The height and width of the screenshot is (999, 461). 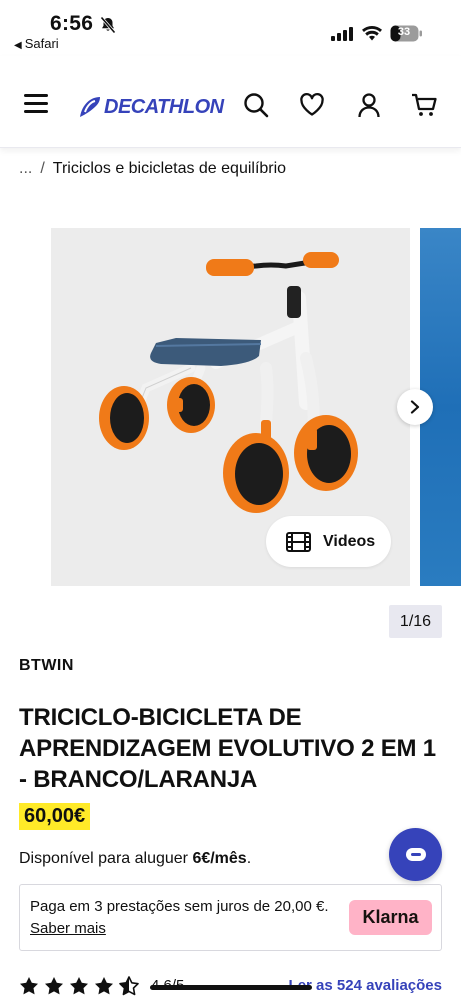 I want to click on heart-icon, so click(x=312, y=105).